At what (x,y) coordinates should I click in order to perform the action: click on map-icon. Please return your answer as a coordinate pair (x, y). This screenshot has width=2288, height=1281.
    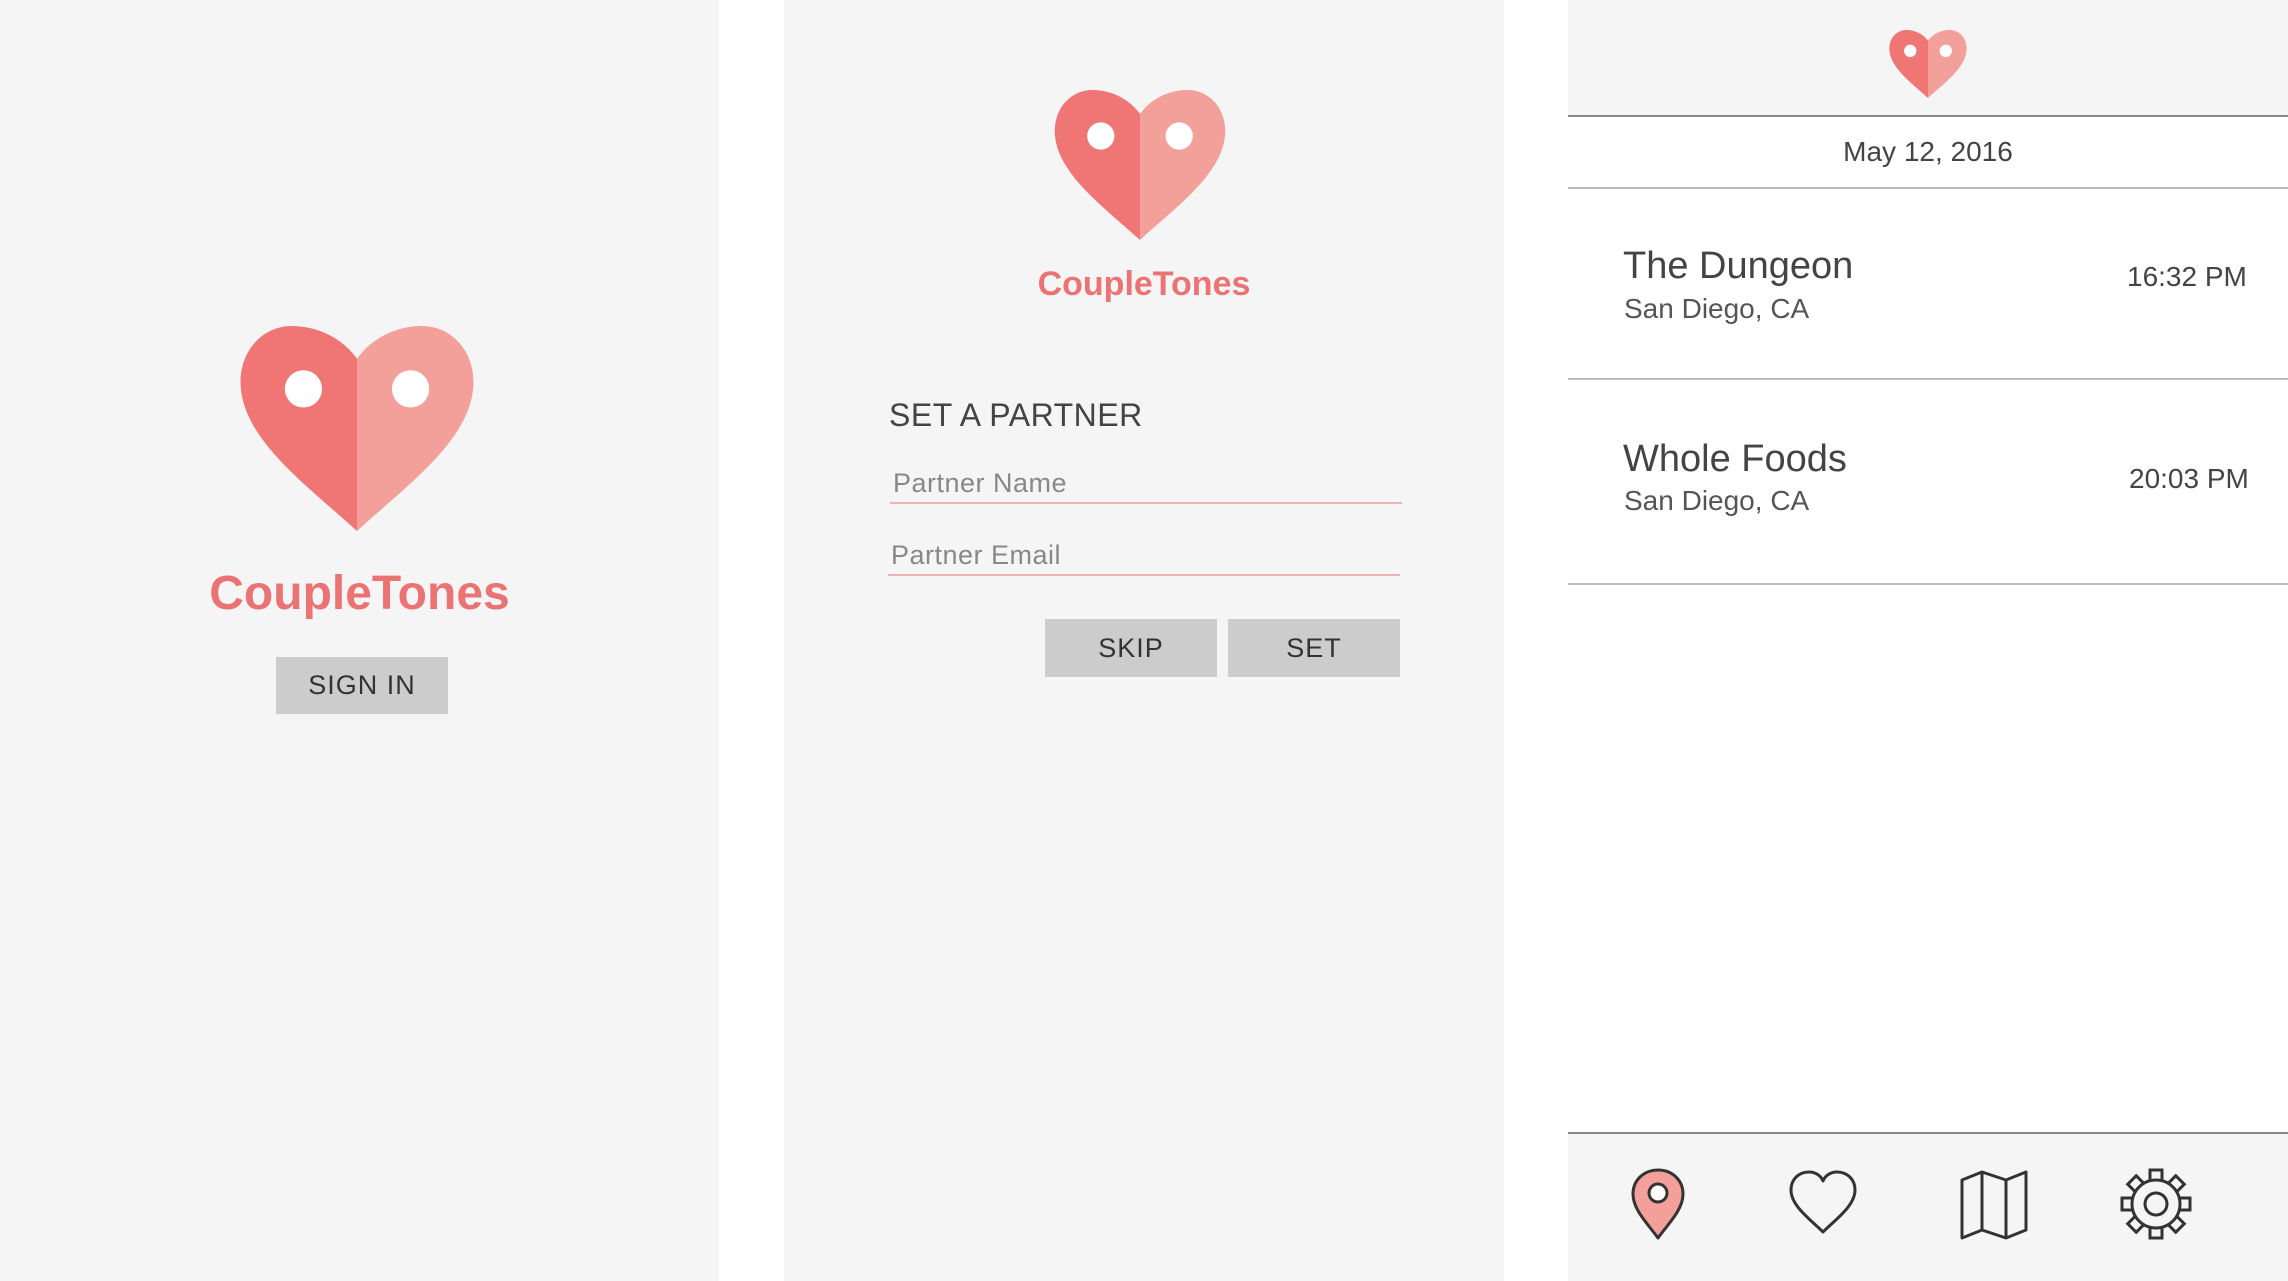
    Looking at the image, I should click on (1994, 1204).